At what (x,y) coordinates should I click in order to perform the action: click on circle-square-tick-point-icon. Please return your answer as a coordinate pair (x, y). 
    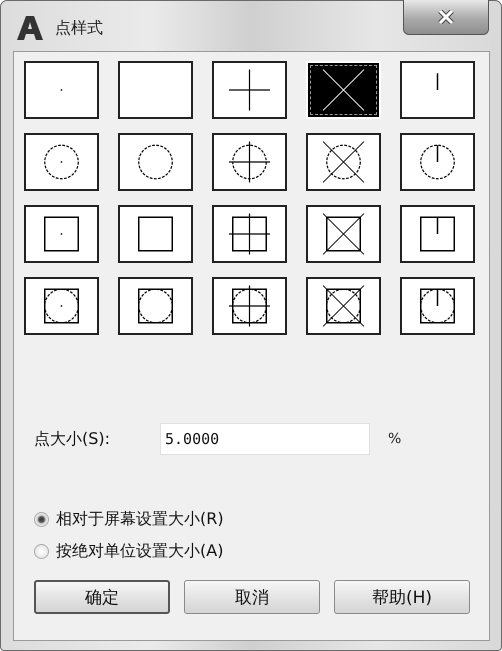
    Looking at the image, I should click on (437, 306).